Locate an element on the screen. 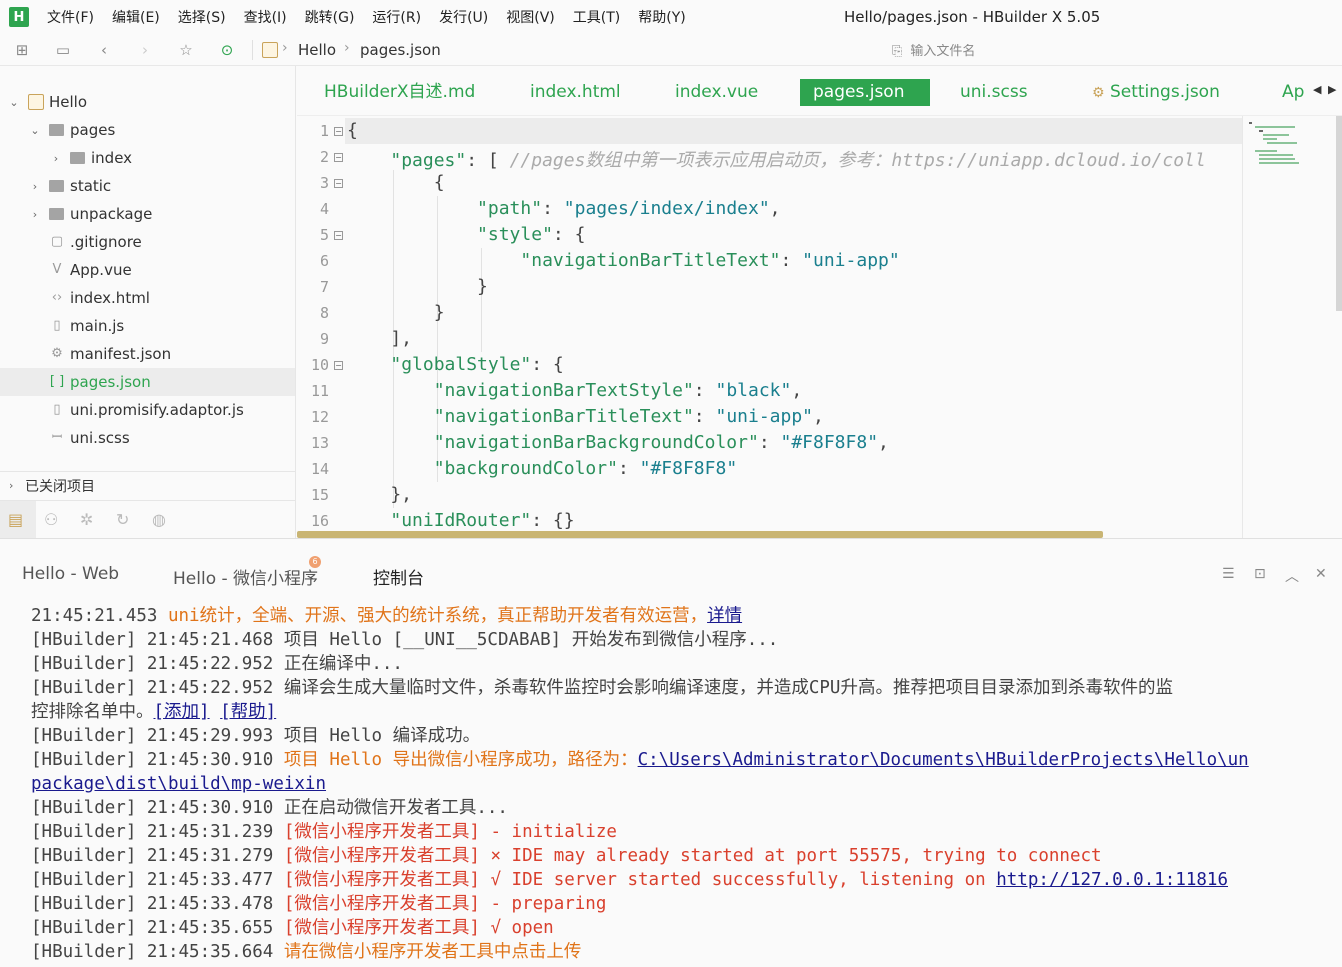  code-line: "style": { is located at coordinates (466, 234).